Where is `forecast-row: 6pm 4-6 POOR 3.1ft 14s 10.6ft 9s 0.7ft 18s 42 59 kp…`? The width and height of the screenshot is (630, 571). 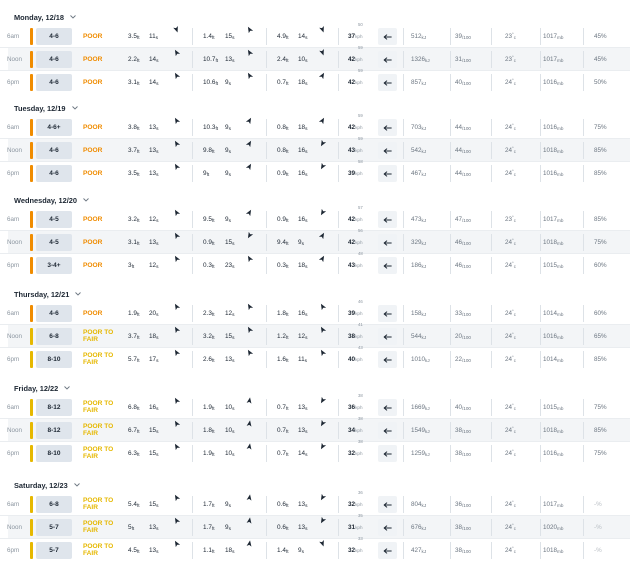 forecast-row: 6pm 4-6 POOR 3.1ft 14s 10.6ft 9s 0.7ft 18s 42 59 kp… is located at coordinates (315, 80).